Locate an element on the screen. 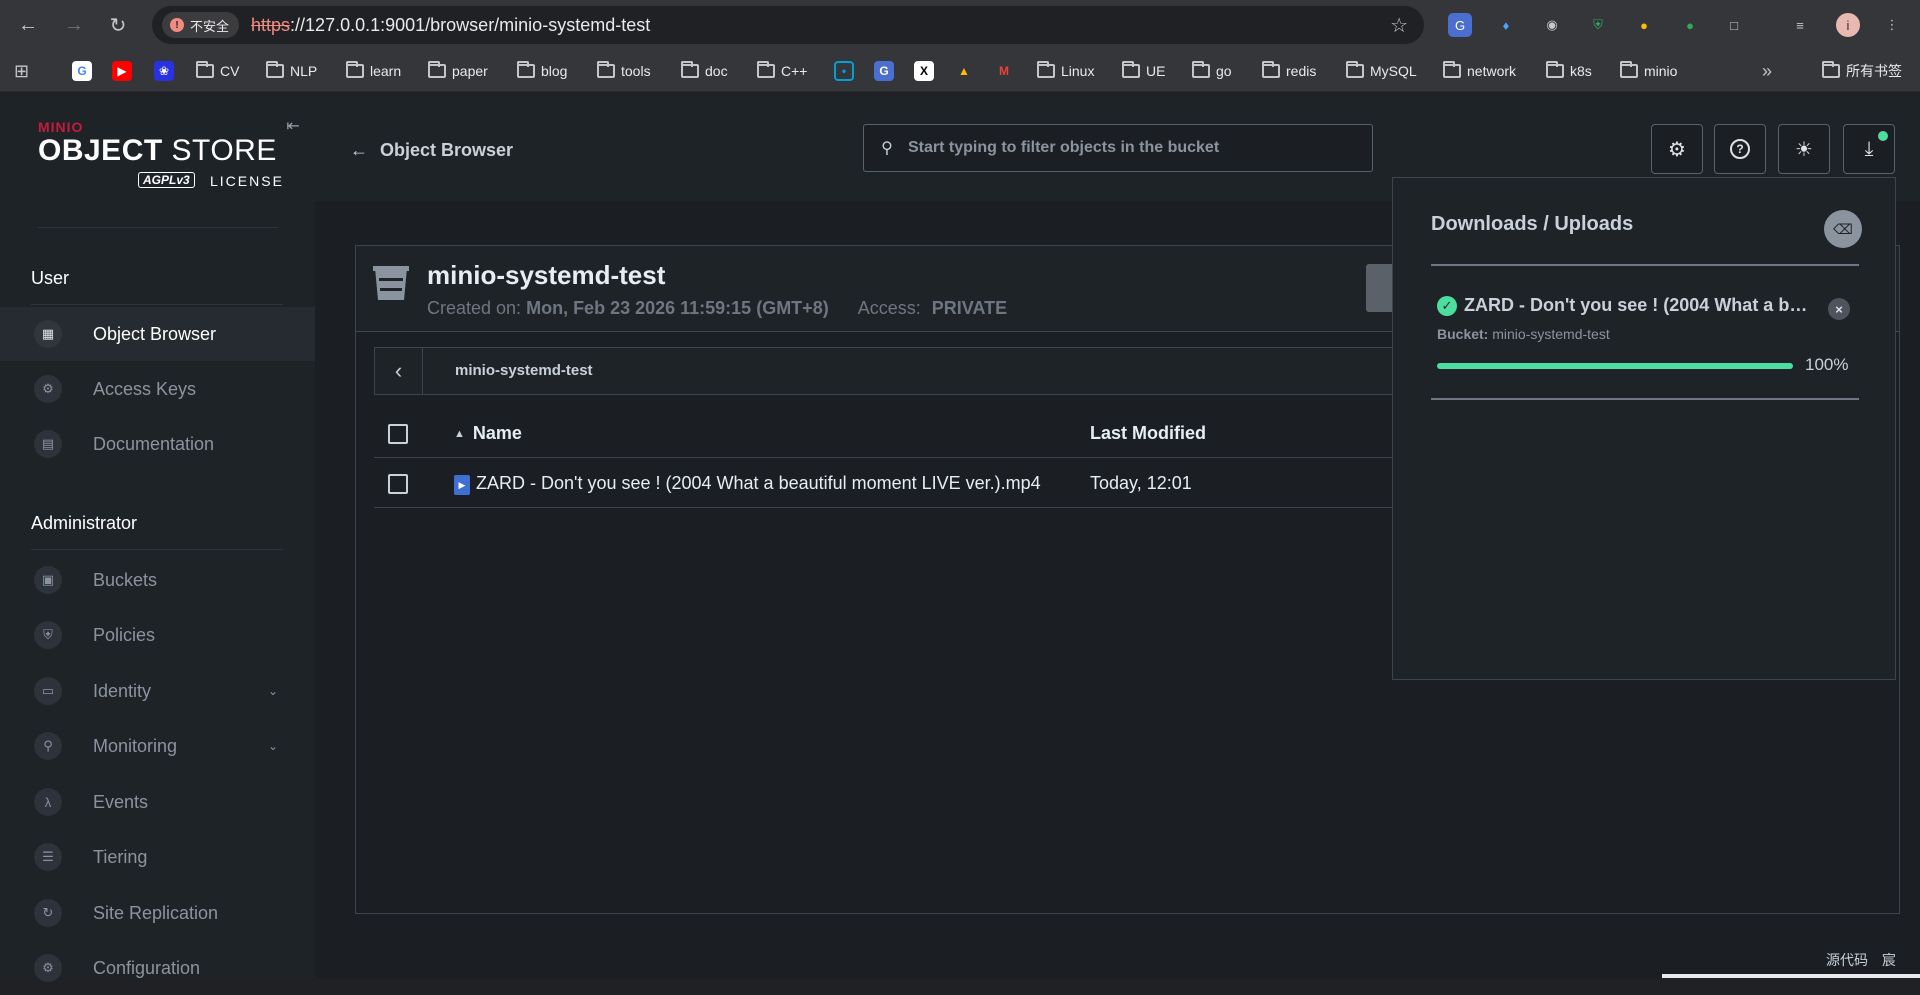 This screenshot has height=995, width=1920. close-icon: × is located at coordinates (1839, 309).